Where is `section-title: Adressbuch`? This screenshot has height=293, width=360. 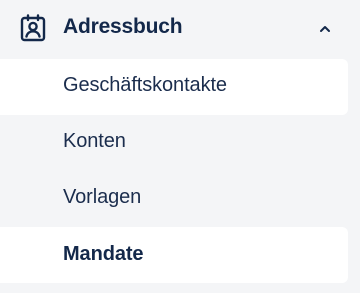 section-title: Adressbuch is located at coordinates (123, 26).